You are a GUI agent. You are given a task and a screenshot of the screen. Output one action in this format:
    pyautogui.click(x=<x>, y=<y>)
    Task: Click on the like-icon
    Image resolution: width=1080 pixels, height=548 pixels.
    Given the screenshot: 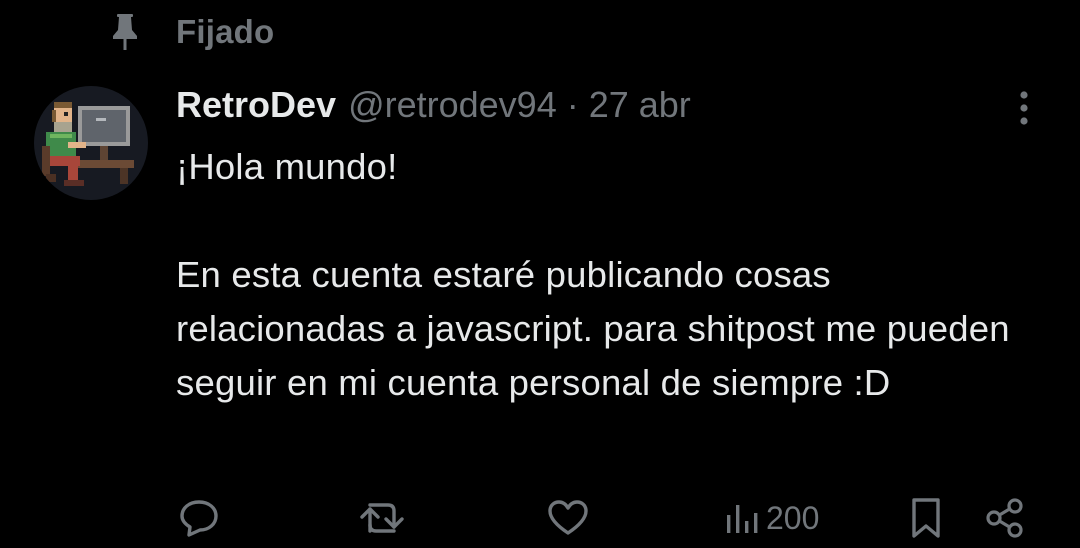 What is the action you would take?
    pyautogui.click(x=568, y=518)
    